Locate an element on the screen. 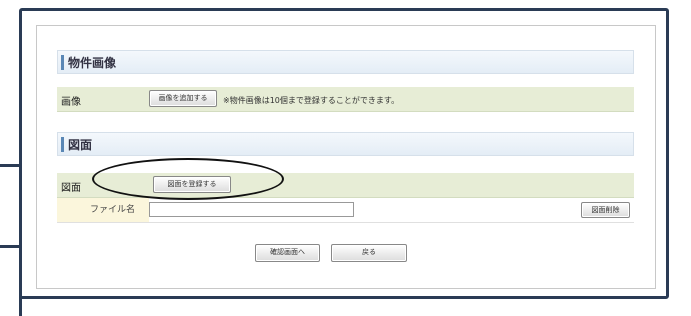 The height and width of the screenshot is (316, 691). highlight-ellipse is located at coordinates (188, 179).